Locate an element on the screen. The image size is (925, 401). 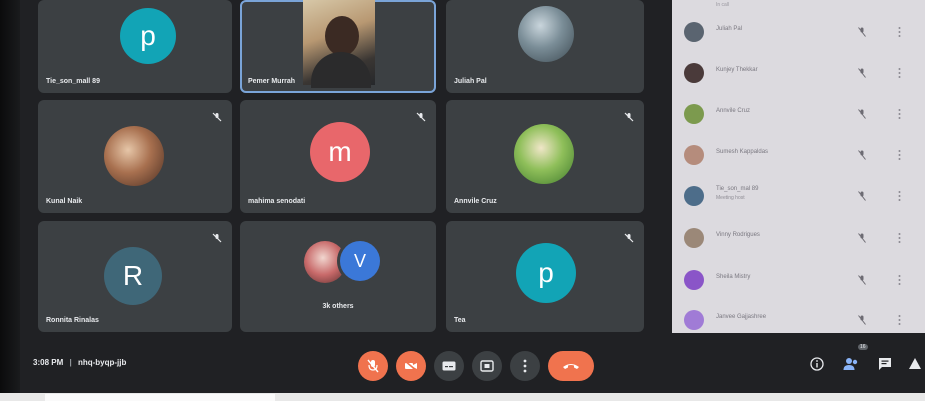
participant-tile: m mahima senodati is located at coordinates (338, 156).